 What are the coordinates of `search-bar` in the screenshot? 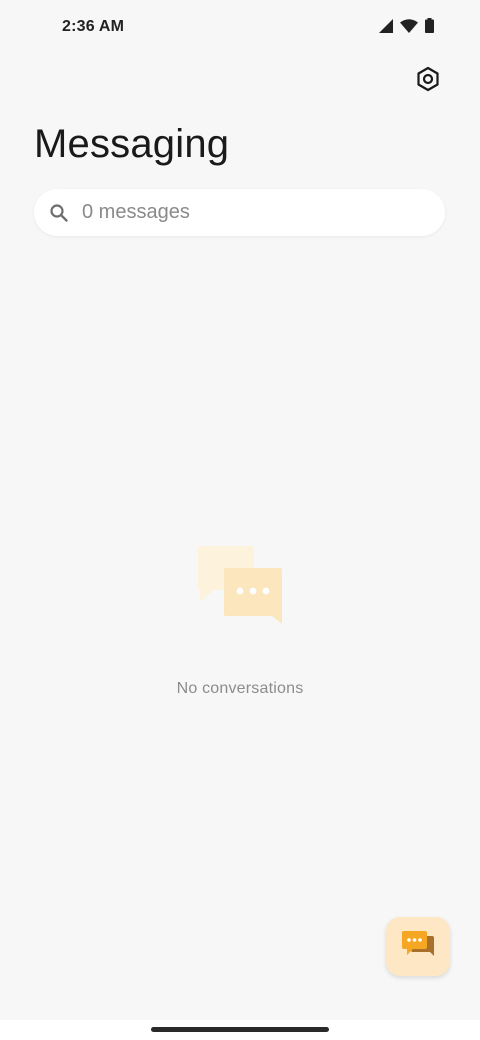 It's located at (239, 212).